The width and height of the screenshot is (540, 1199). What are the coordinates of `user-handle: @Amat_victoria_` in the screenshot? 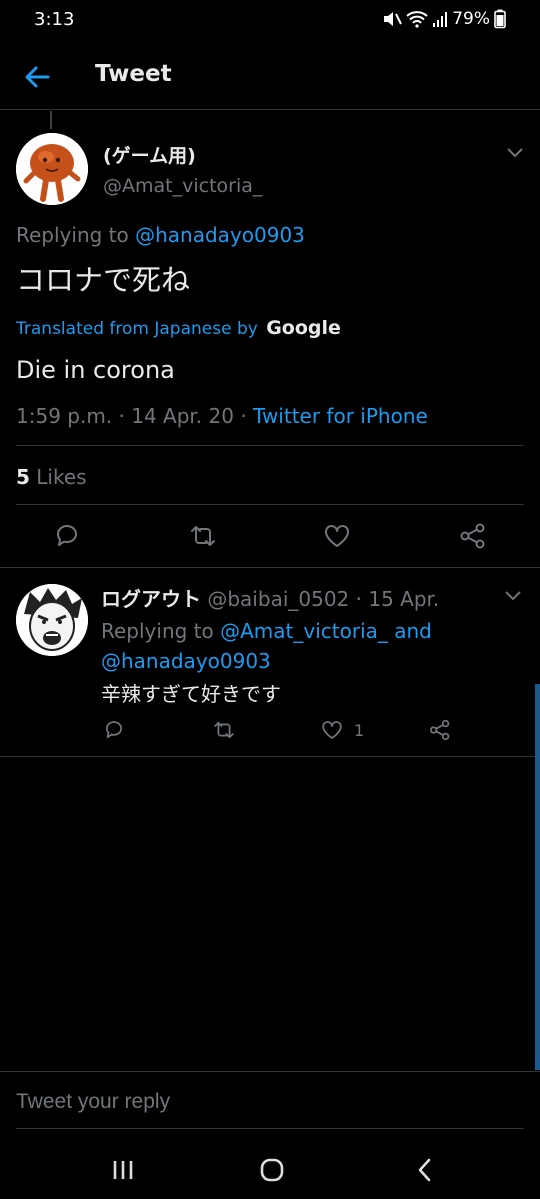 It's located at (182, 186).